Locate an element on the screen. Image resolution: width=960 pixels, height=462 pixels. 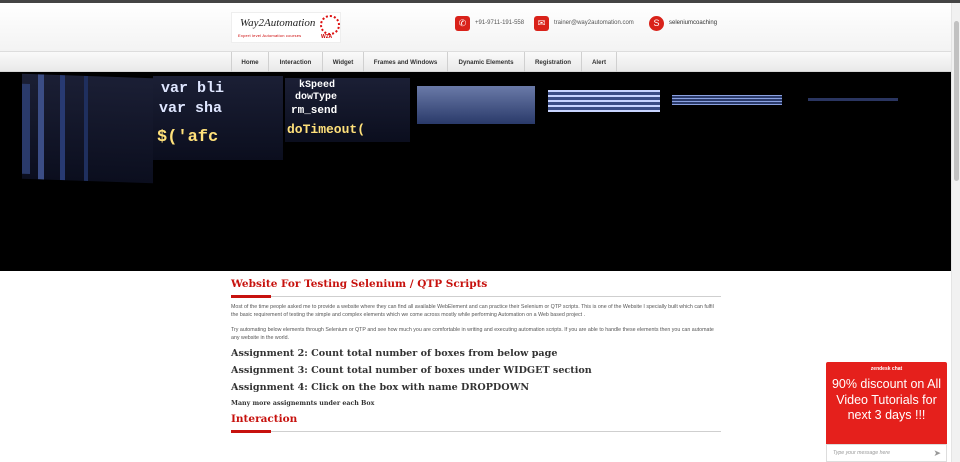
contact-phone: ✆ +91-9711-191-558 is located at coordinates (489, 23).